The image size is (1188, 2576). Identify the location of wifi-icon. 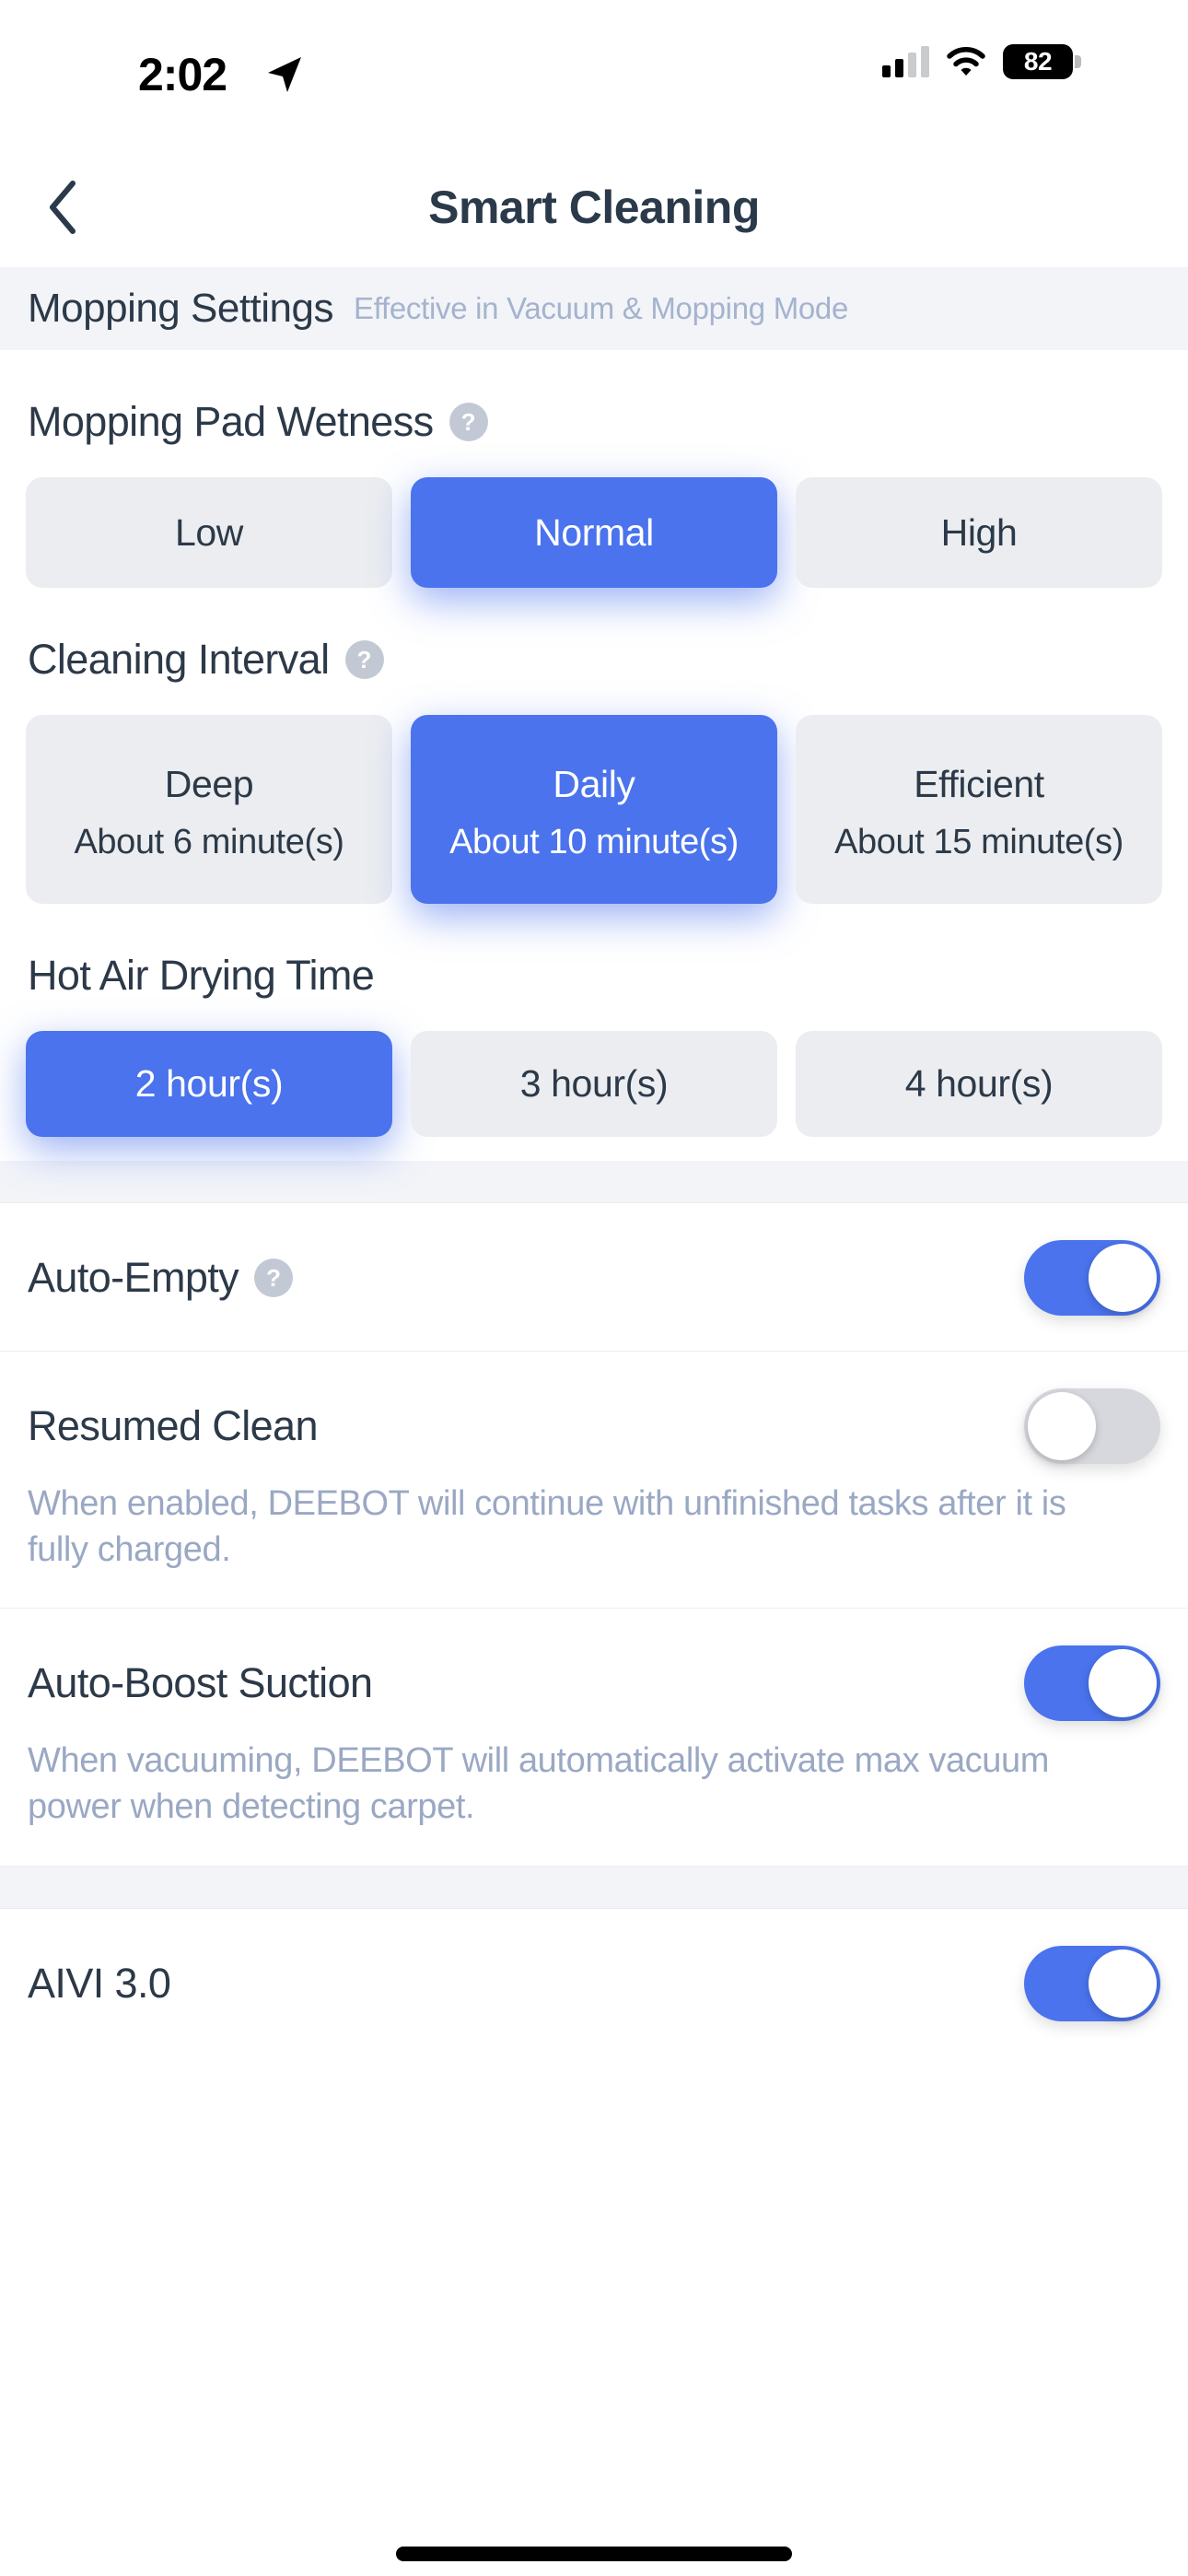
(966, 61).